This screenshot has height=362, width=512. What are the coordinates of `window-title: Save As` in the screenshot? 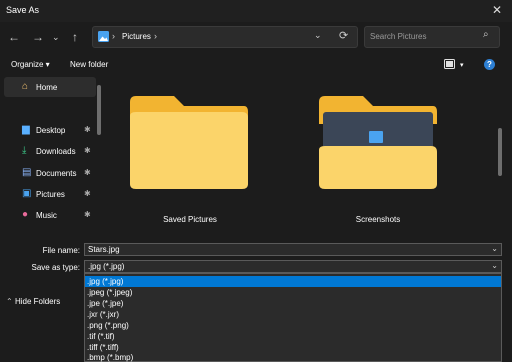 It's located at (23, 10).